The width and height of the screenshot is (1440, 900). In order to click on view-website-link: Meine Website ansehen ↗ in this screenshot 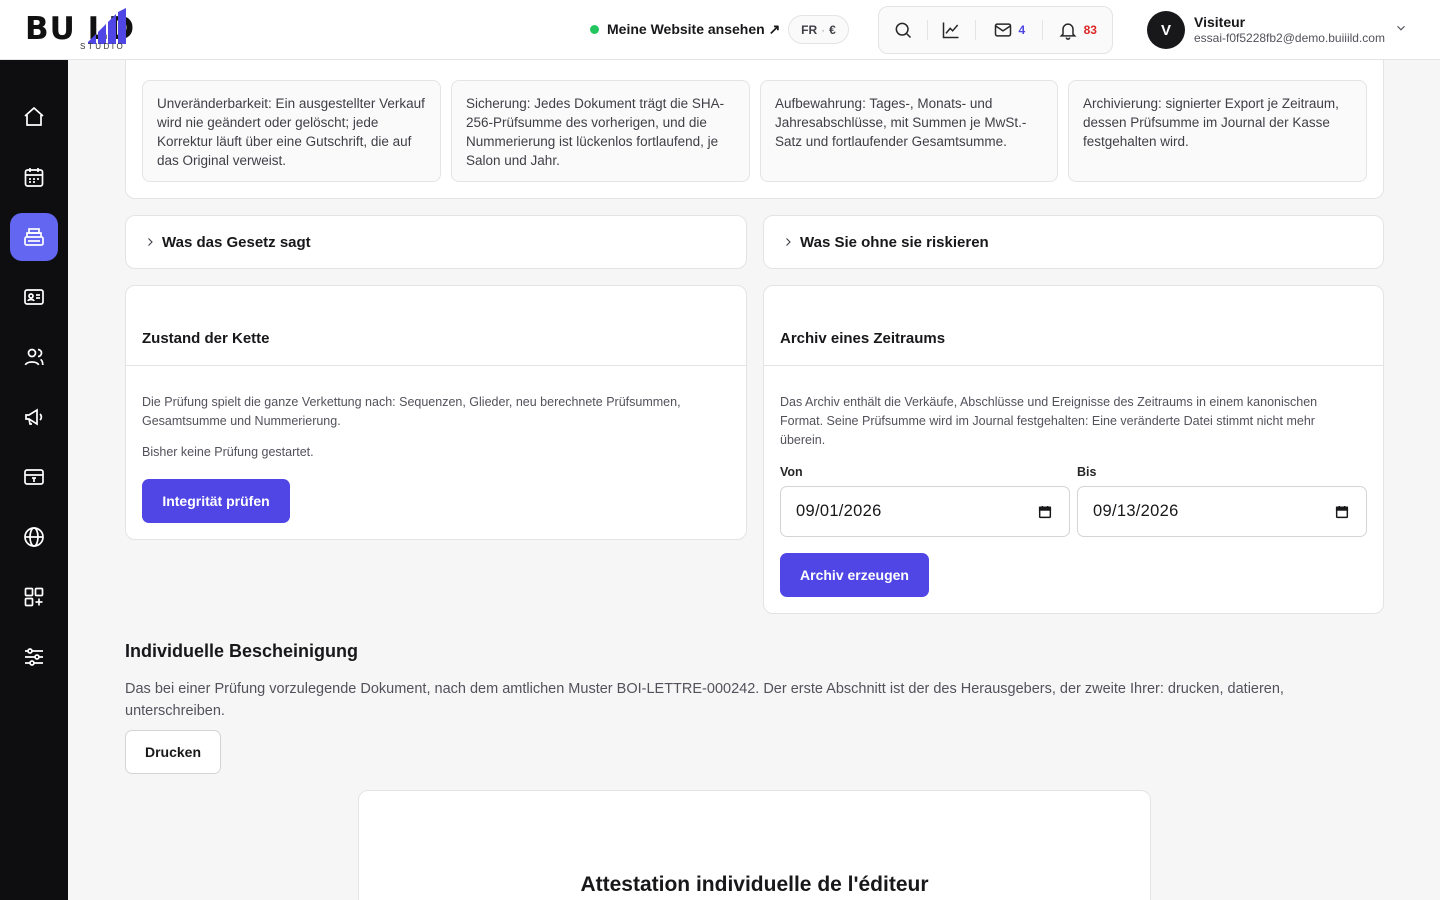, I will do `click(685, 29)`.